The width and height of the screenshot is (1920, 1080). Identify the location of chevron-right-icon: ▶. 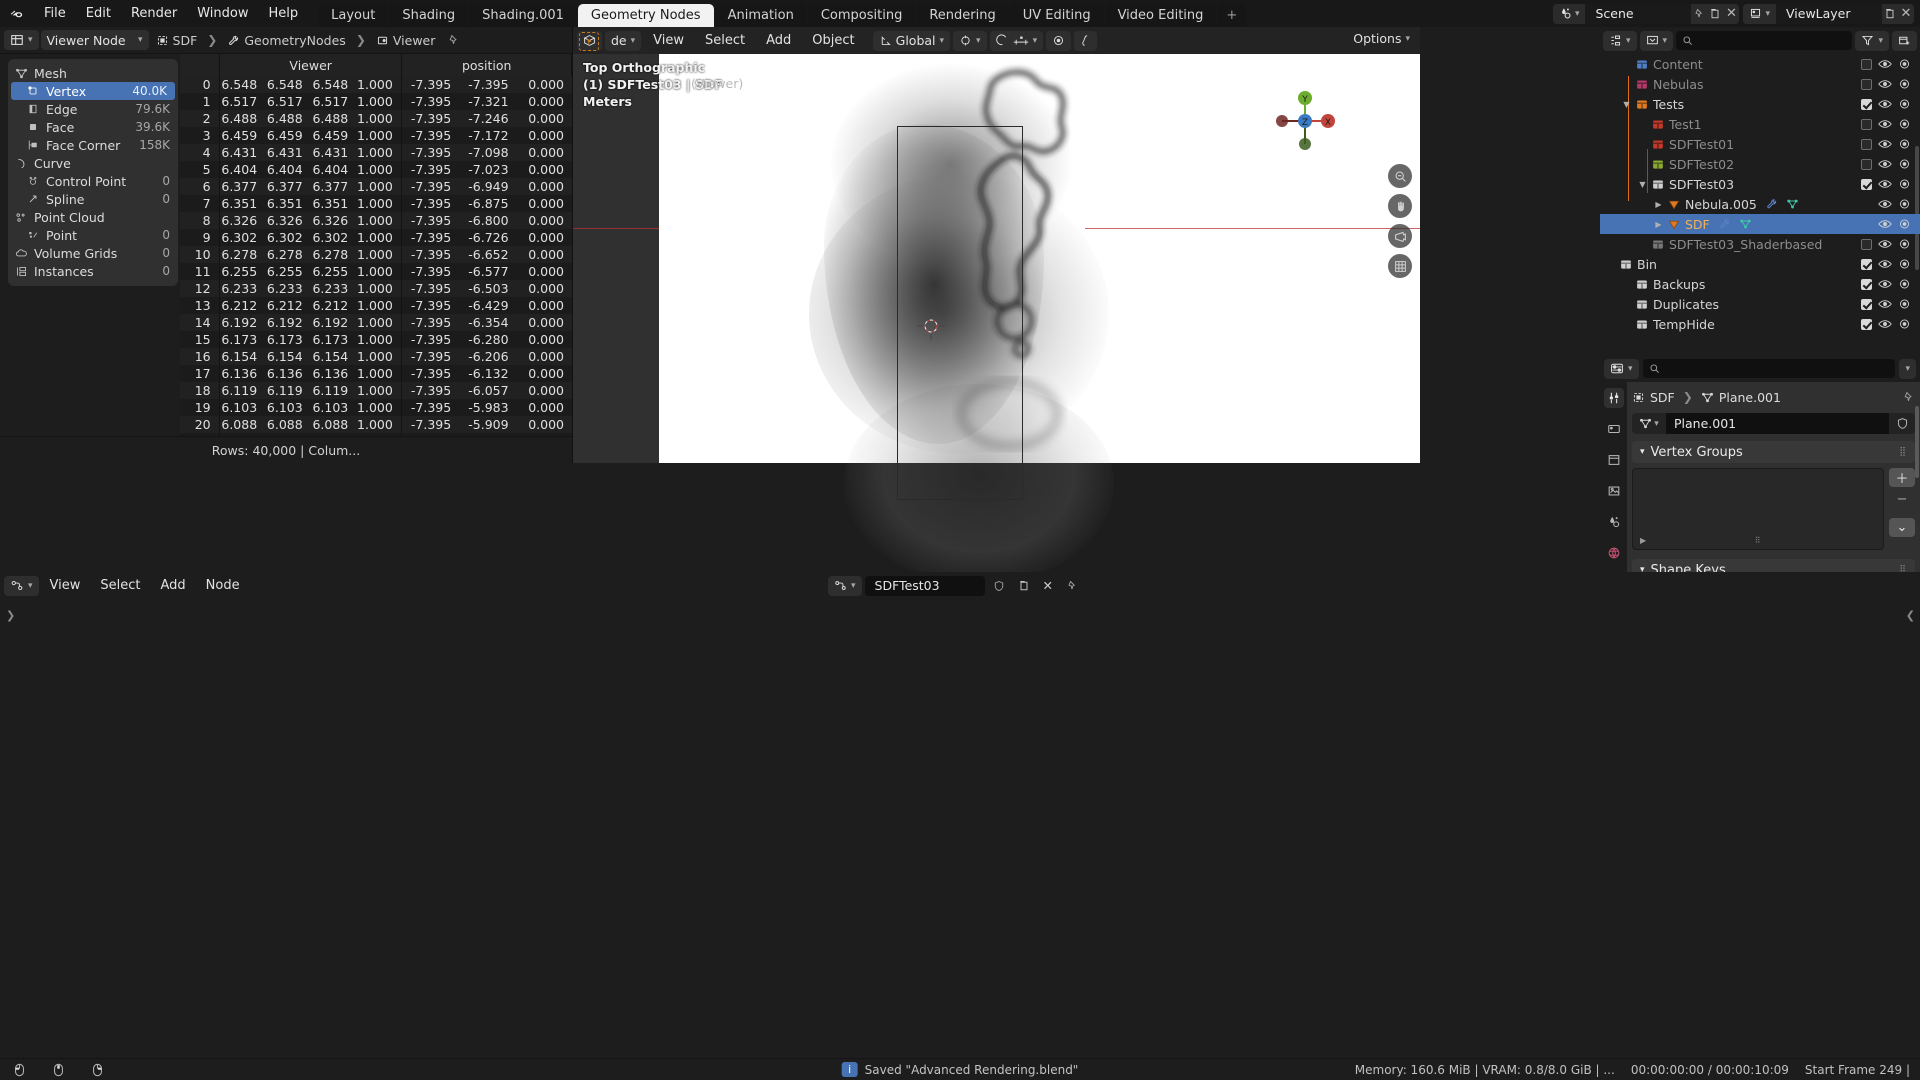
(1658, 224).